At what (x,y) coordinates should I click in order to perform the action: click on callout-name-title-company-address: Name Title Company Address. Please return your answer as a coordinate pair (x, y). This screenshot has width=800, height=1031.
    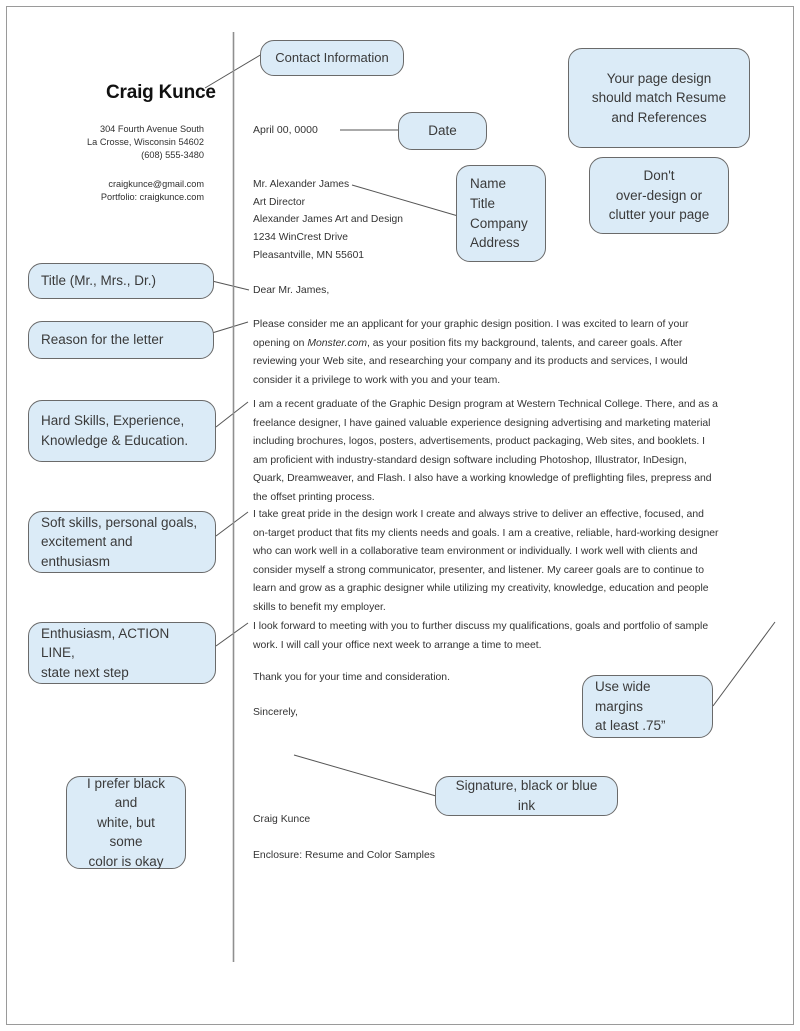
    Looking at the image, I should click on (501, 213).